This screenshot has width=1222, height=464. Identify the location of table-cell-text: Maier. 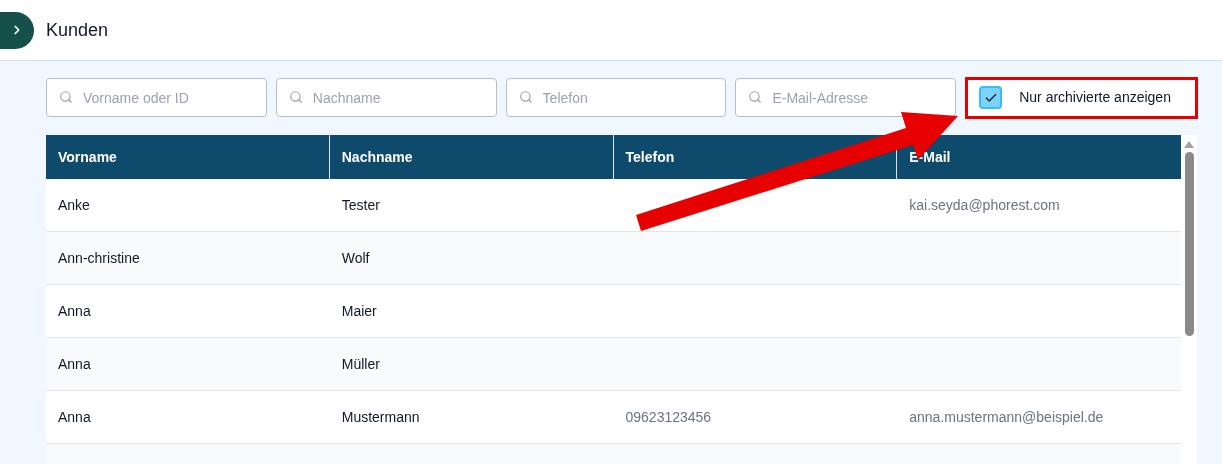
(359, 311).